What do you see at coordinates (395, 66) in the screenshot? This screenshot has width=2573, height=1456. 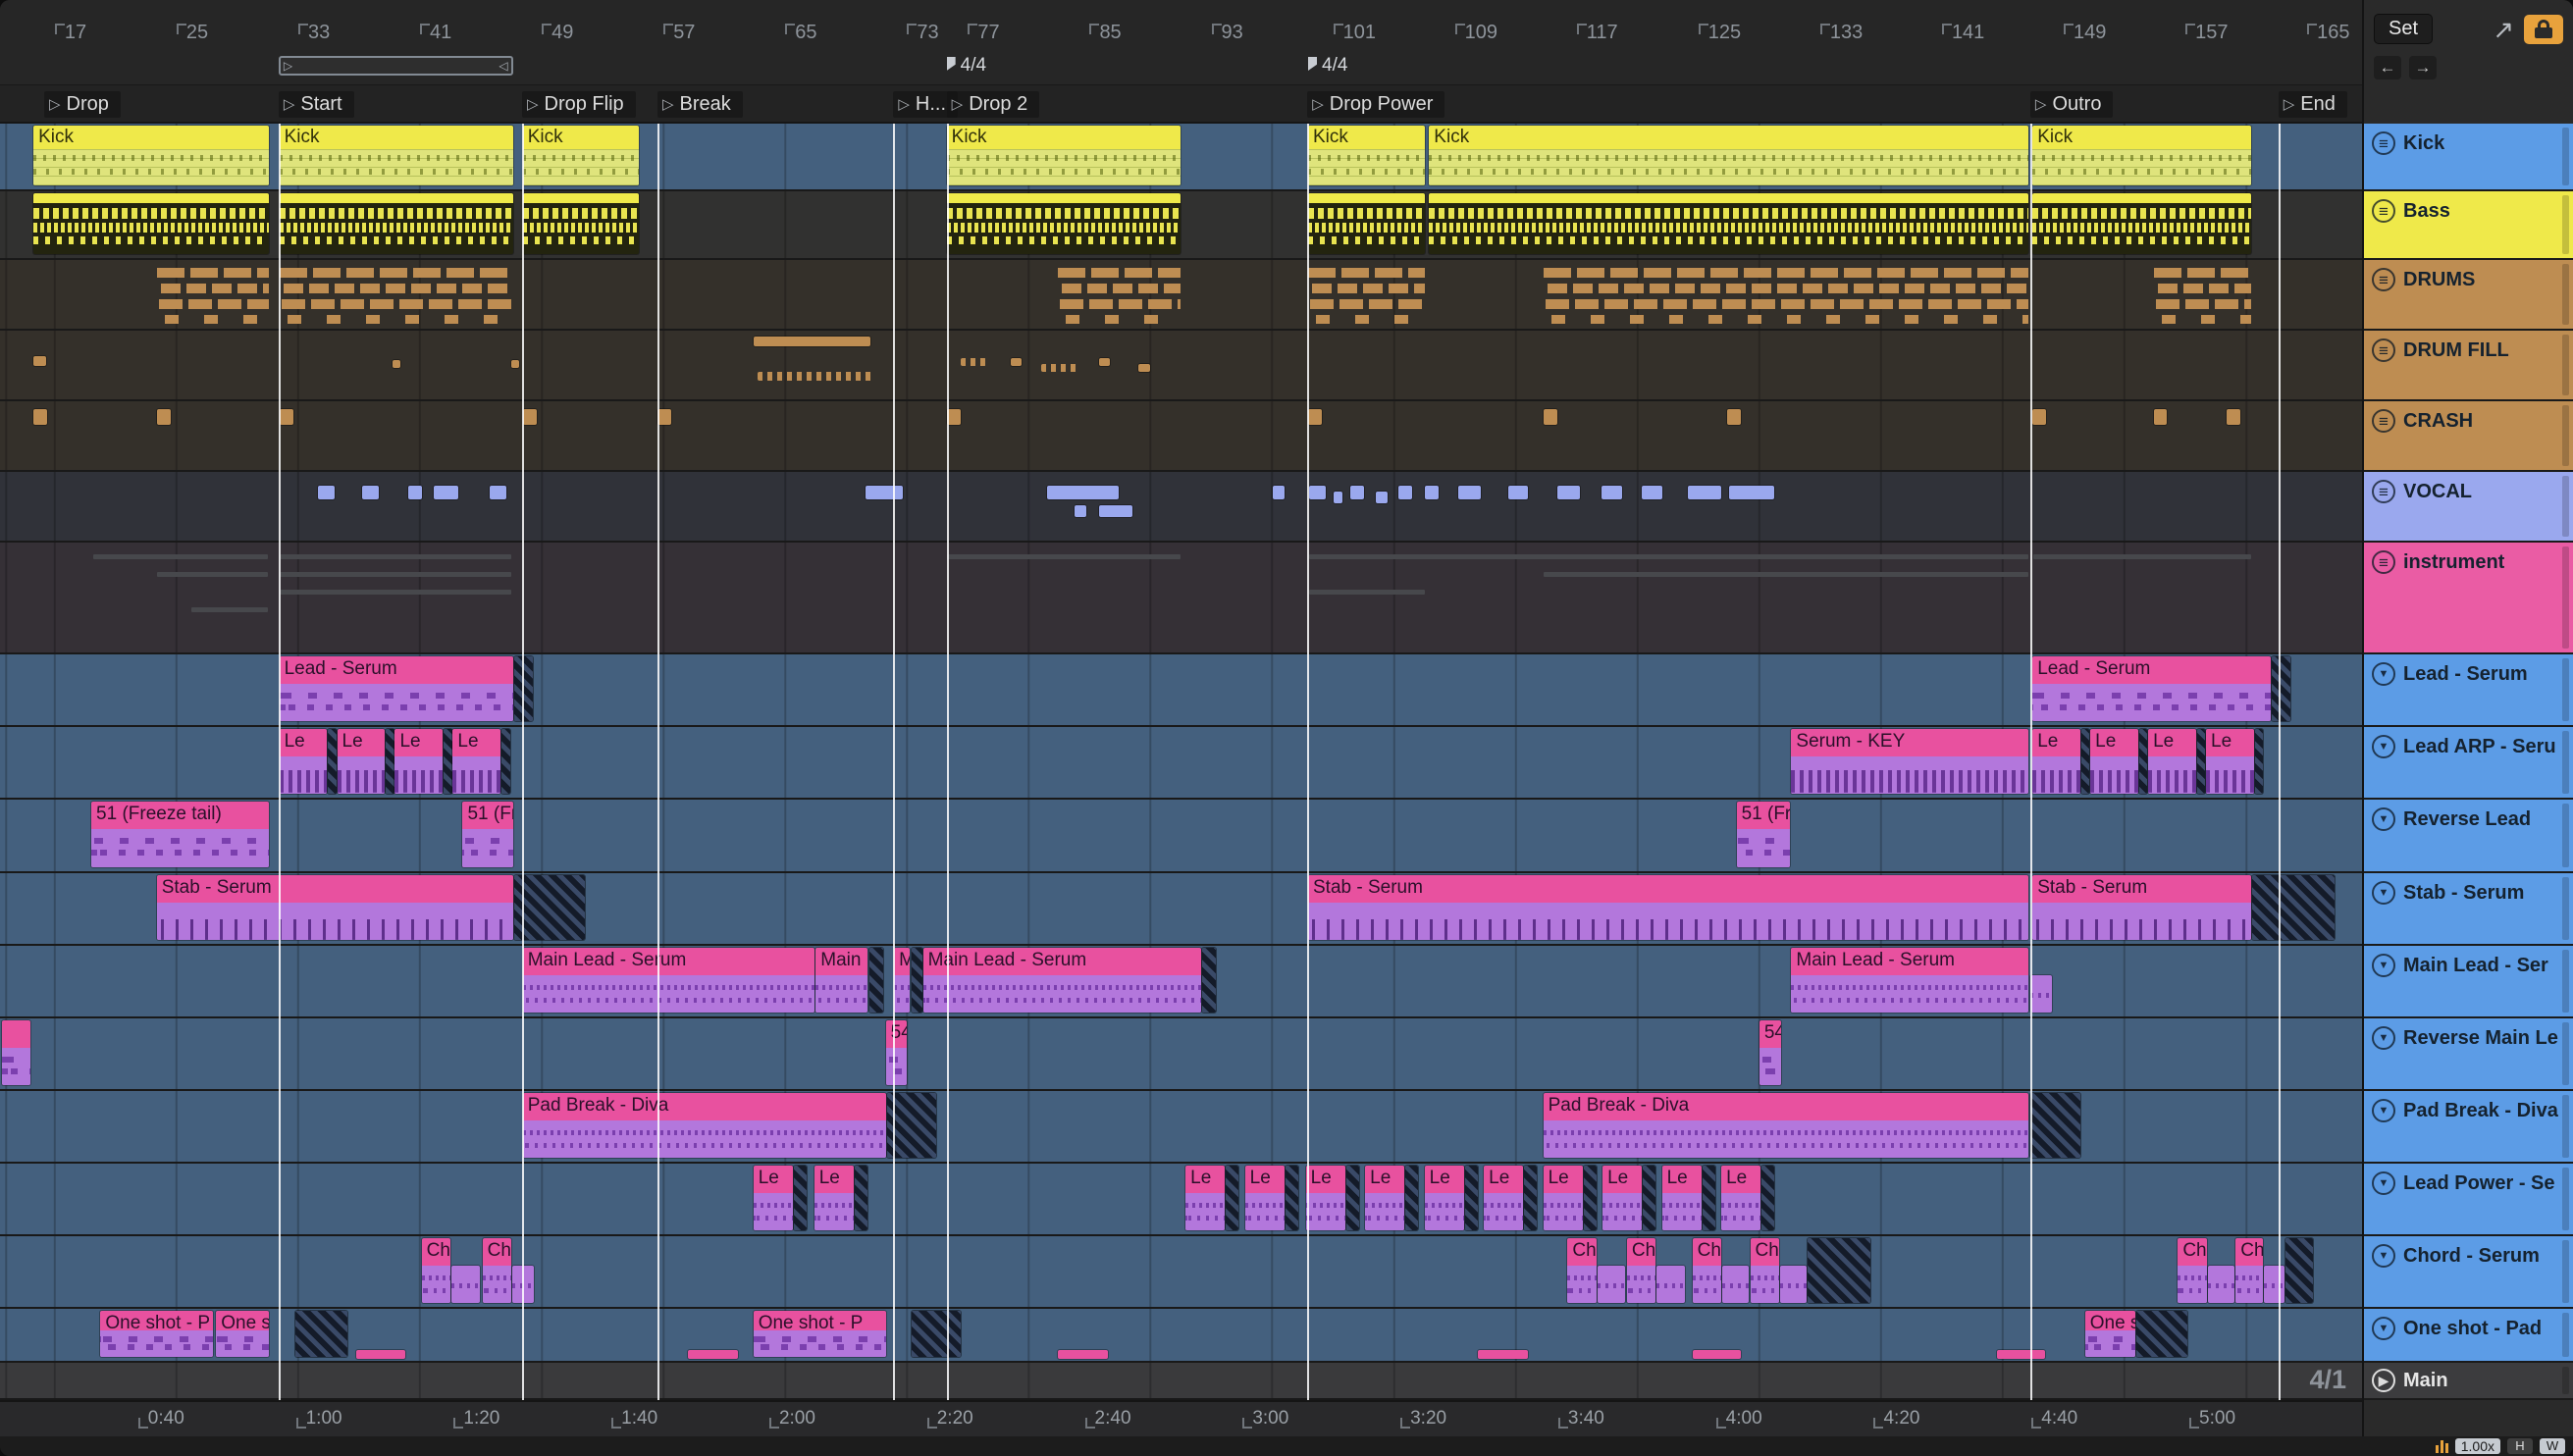 I see `loop-brace: ▷ ◁` at bounding box center [395, 66].